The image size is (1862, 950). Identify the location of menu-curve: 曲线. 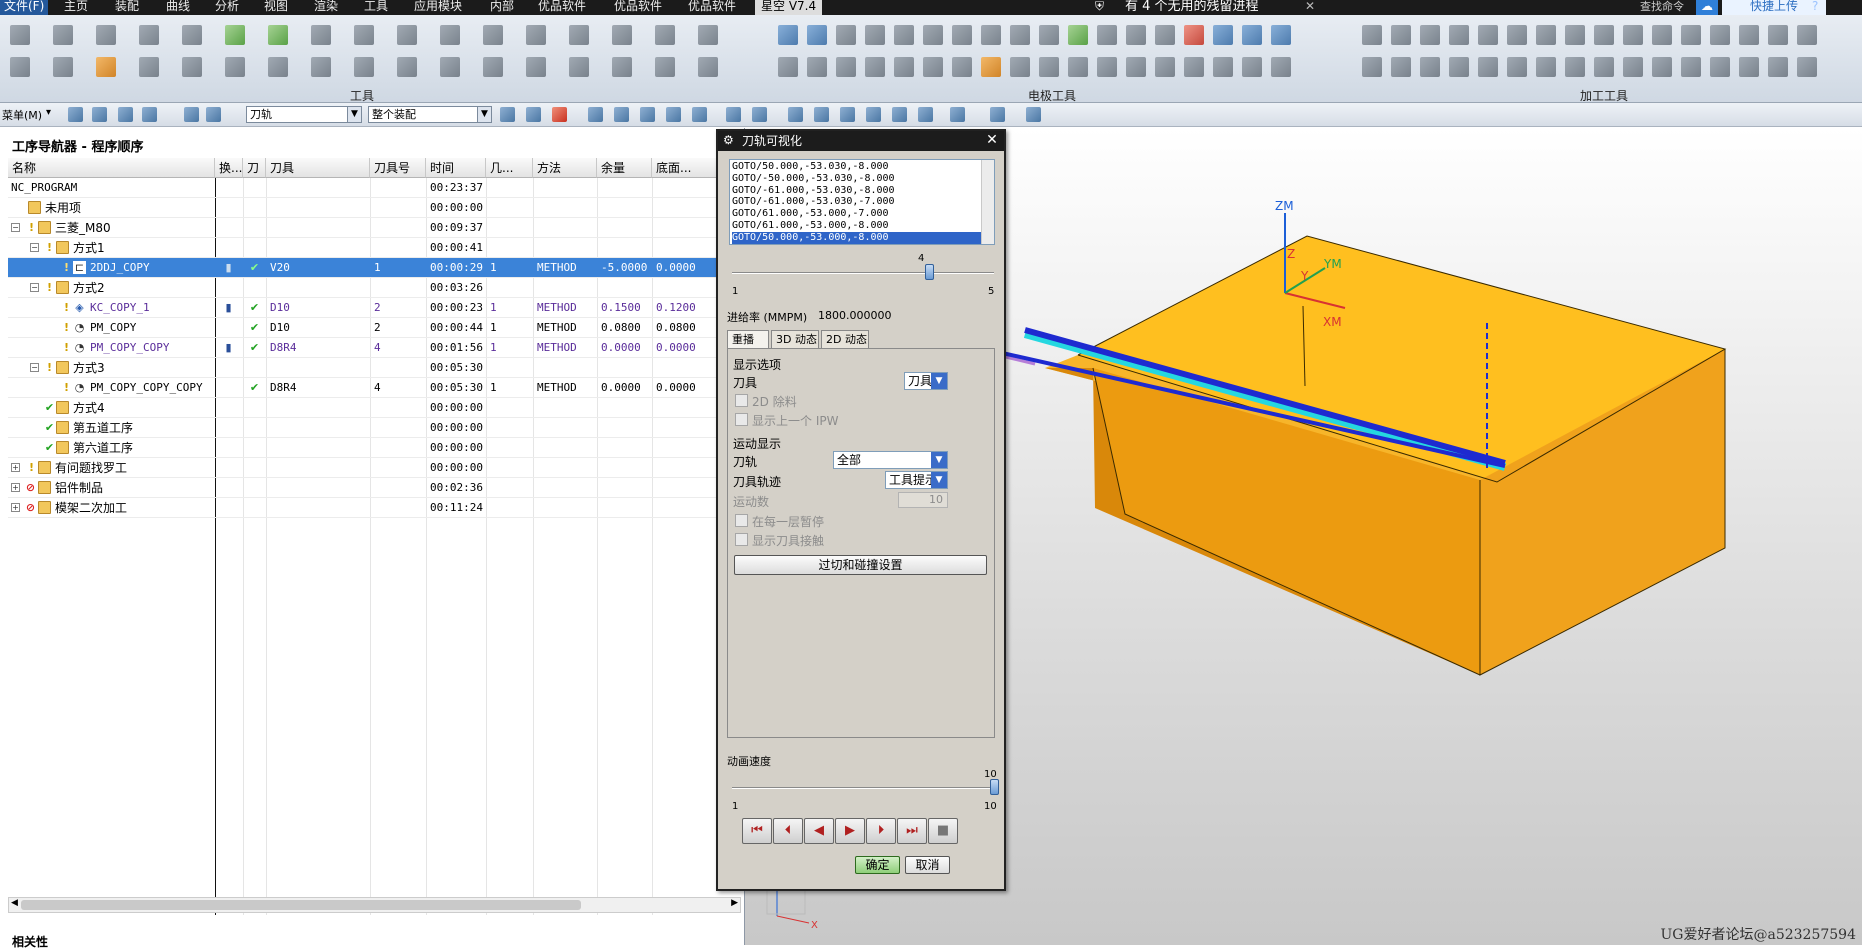
(178, 7).